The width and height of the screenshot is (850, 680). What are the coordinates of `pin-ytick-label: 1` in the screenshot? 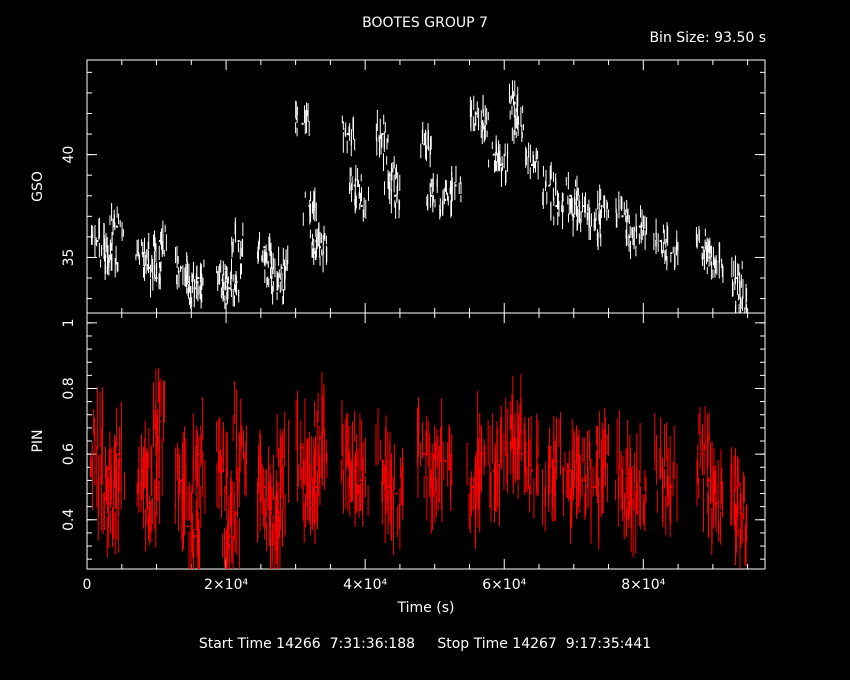 It's located at (69, 322).